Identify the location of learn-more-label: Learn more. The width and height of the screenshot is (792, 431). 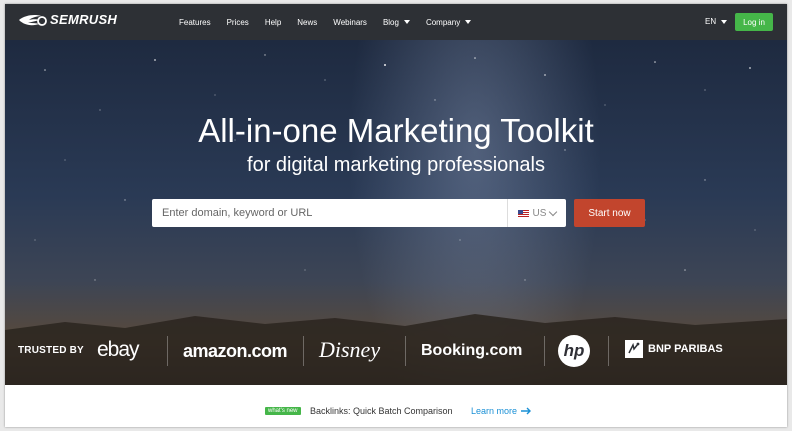
(494, 411).